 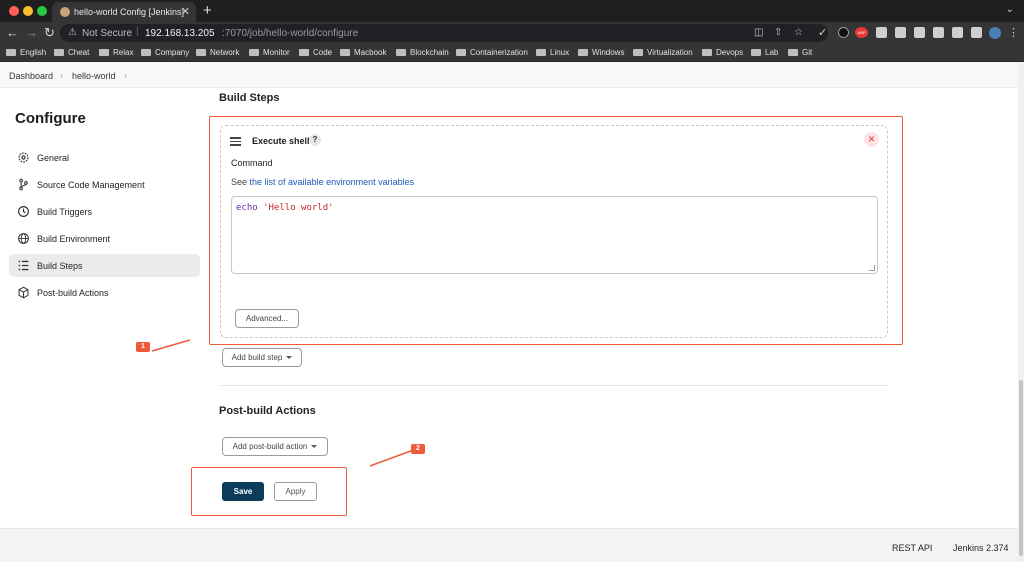 What do you see at coordinates (165, 52) in the screenshot?
I see `bookmark-company: Company` at bounding box center [165, 52].